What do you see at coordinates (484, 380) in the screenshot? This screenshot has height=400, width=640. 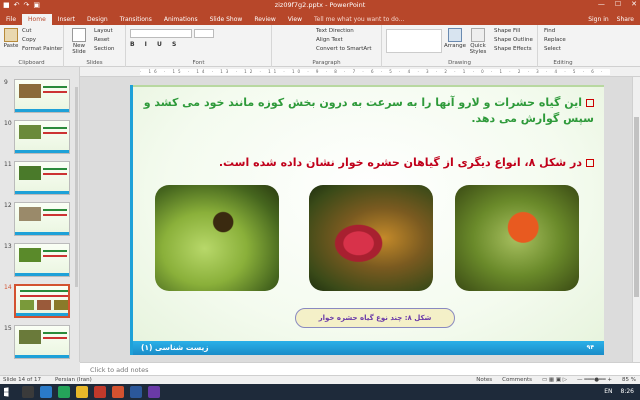 I see `notes-toggle-button: Notes` at bounding box center [484, 380].